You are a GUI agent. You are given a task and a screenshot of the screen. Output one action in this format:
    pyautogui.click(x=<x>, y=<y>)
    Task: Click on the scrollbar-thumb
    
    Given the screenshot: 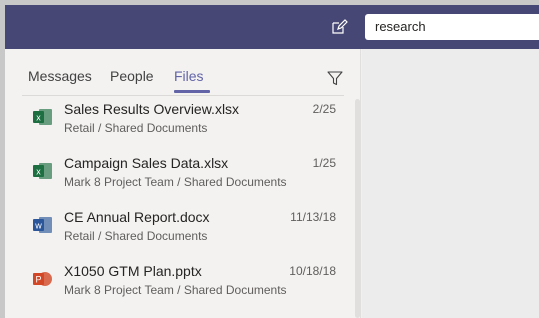 What is the action you would take?
    pyautogui.click(x=357, y=208)
    